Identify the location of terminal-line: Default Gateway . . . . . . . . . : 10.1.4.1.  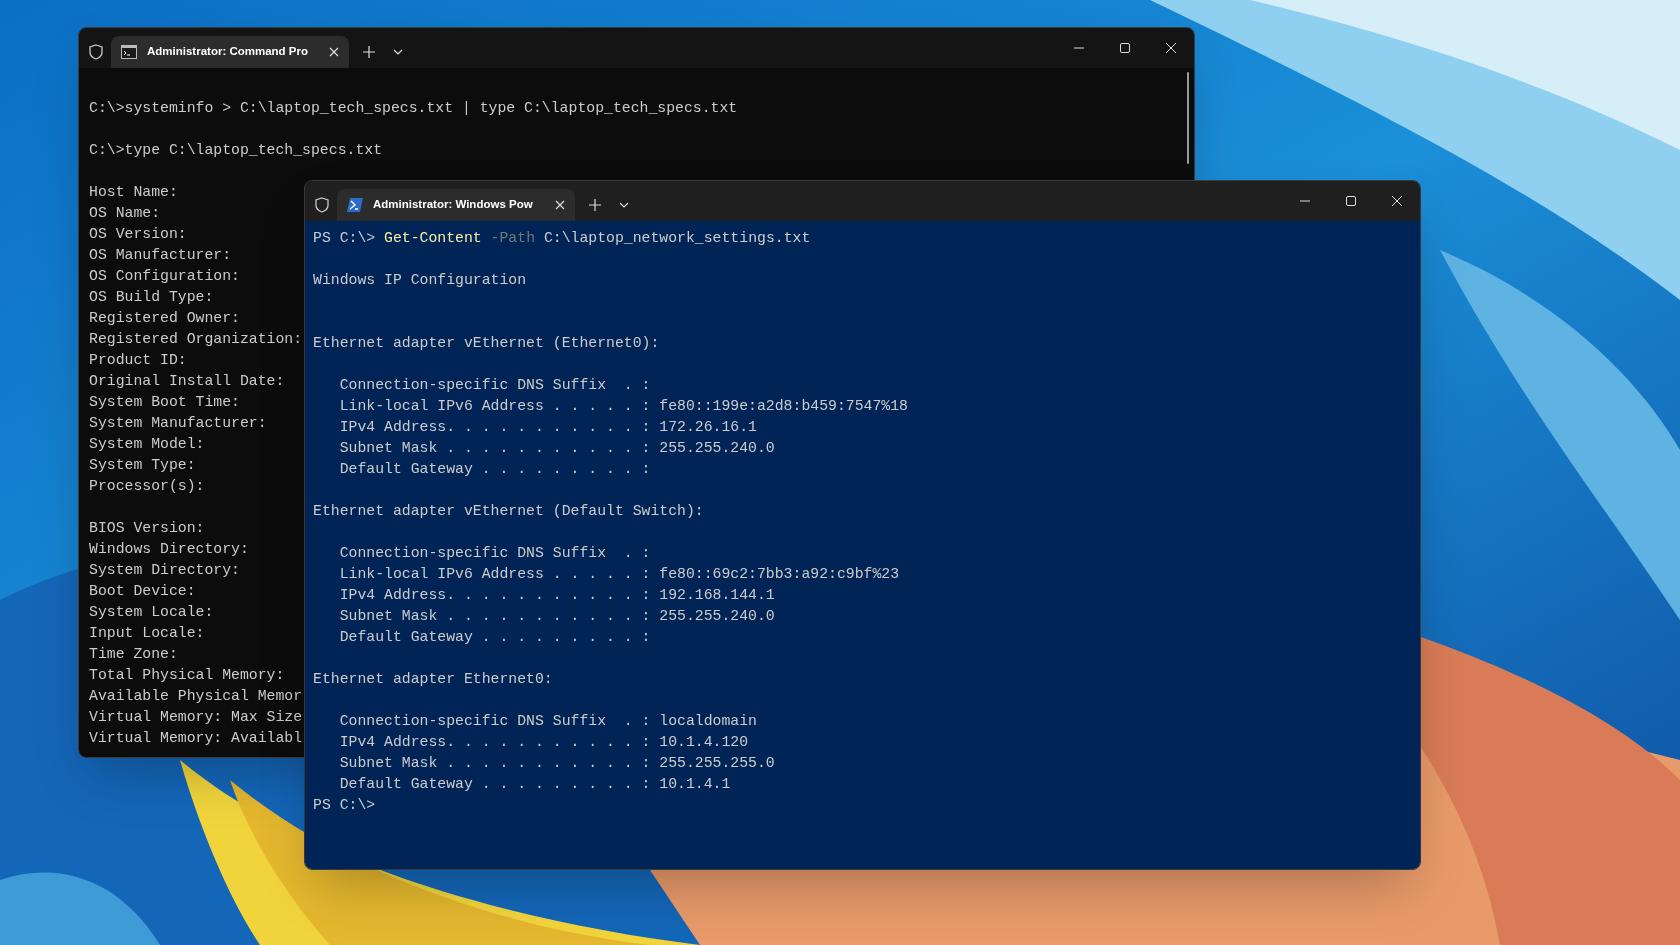
(534, 784).